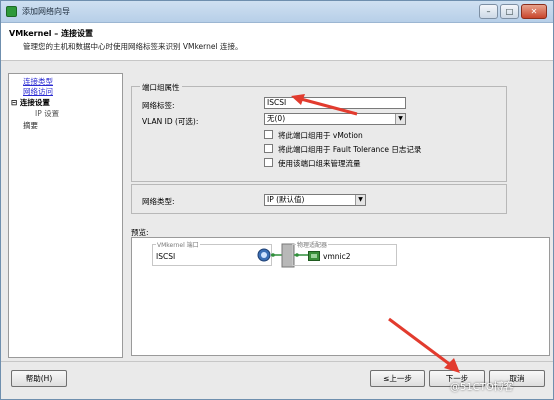 The height and width of the screenshot is (400, 554). What do you see at coordinates (335, 103) in the screenshot?
I see `network-label-input: ISCSI` at bounding box center [335, 103].